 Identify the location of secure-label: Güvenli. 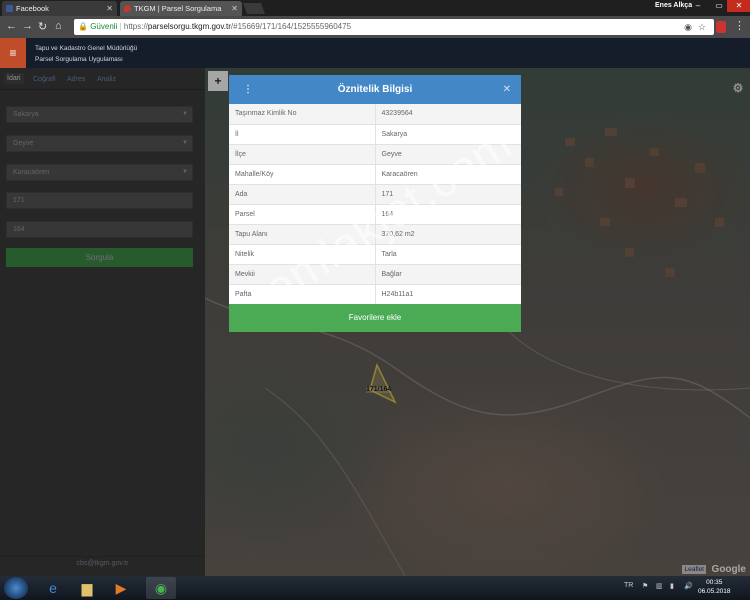
(104, 26).